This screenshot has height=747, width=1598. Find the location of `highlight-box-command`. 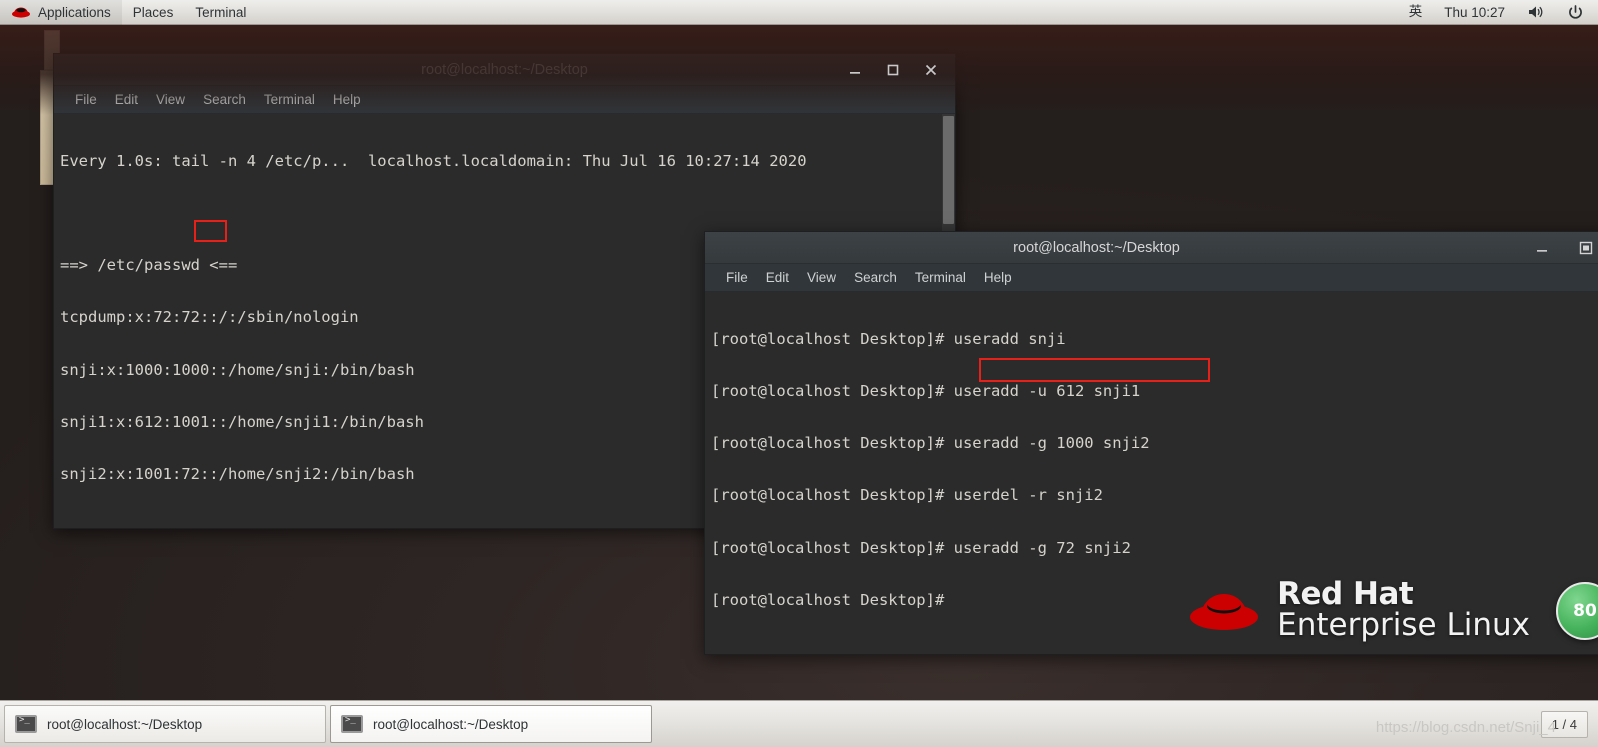

highlight-box-command is located at coordinates (1094, 370).